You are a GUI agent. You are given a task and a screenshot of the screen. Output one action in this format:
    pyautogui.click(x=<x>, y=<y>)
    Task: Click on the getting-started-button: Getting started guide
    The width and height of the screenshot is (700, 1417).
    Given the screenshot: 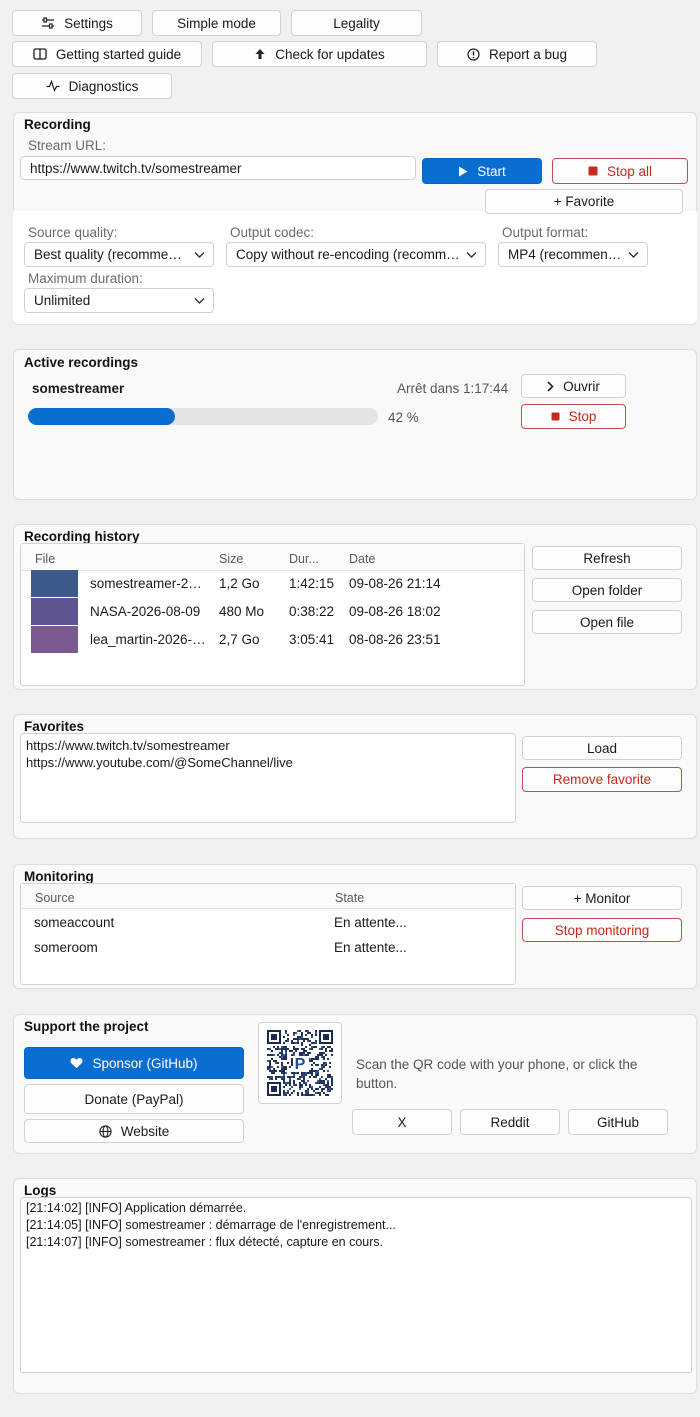 What is the action you would take?
    pyautogui.click(x=107, y=54)
    